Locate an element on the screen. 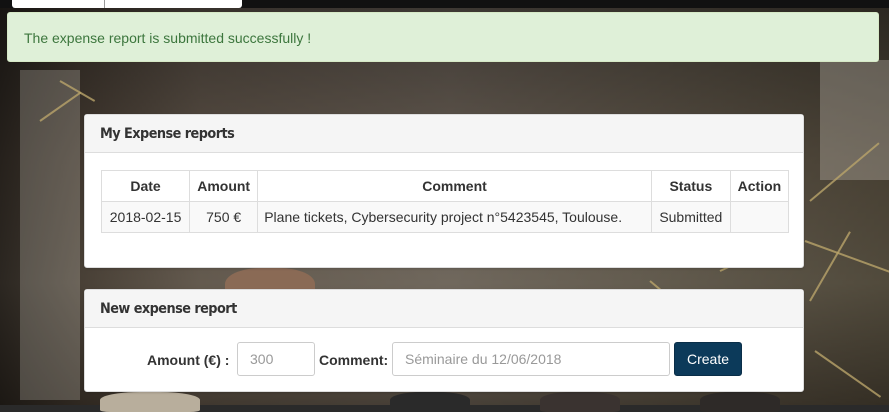 The image size is (889, 412). cell-action is located at coordinates (759, 217).